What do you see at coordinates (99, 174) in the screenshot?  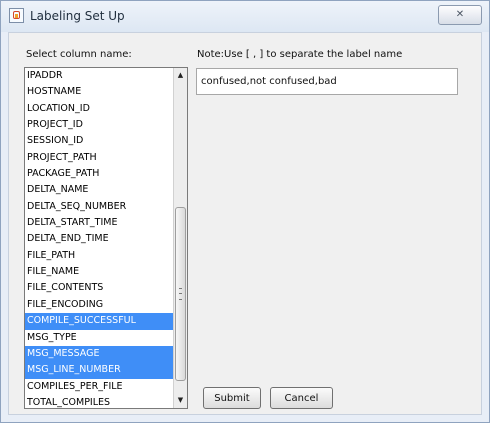 I see `list-item: PACKAGE_PATH` at bounding box center [99, 174].